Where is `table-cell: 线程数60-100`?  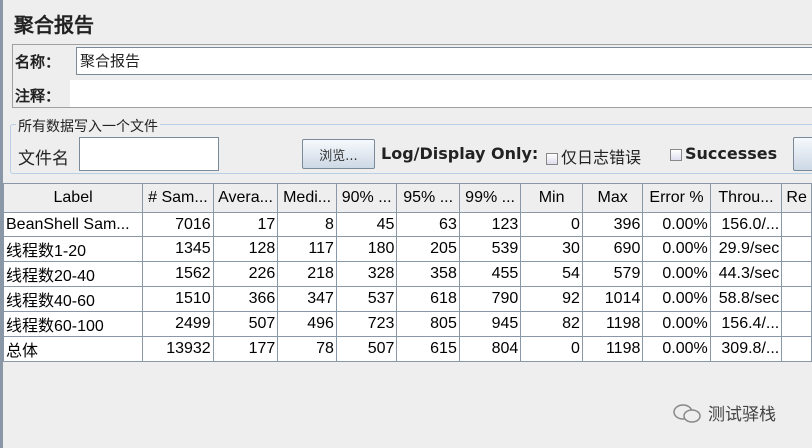
table-cell: 线程数60-100 is located at coordinates (73, 324).